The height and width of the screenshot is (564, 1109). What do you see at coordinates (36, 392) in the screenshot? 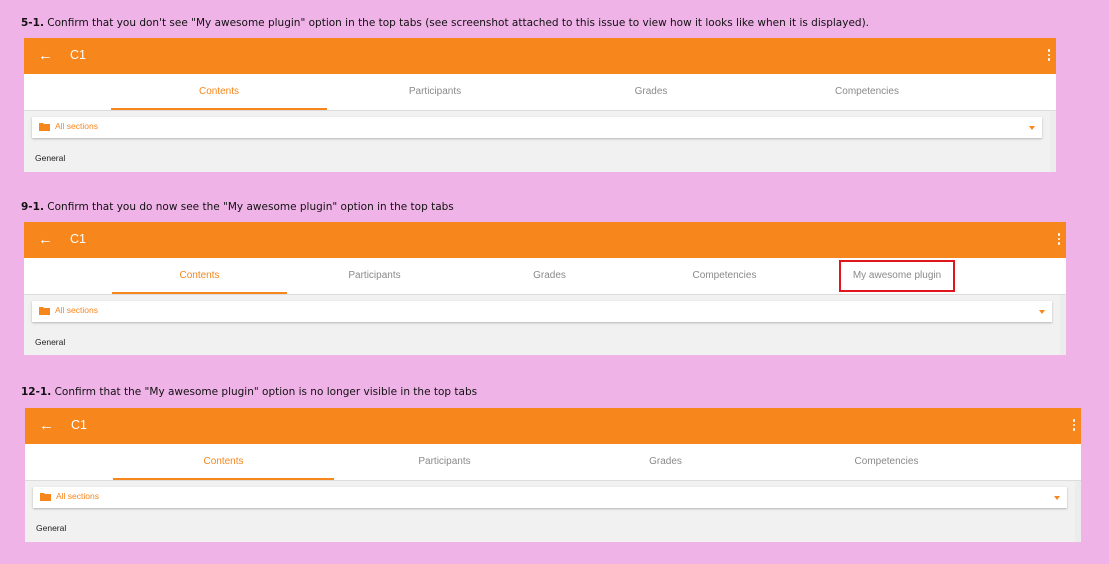
I see `step-number: 12-1.` at bounding box center [36, 392].